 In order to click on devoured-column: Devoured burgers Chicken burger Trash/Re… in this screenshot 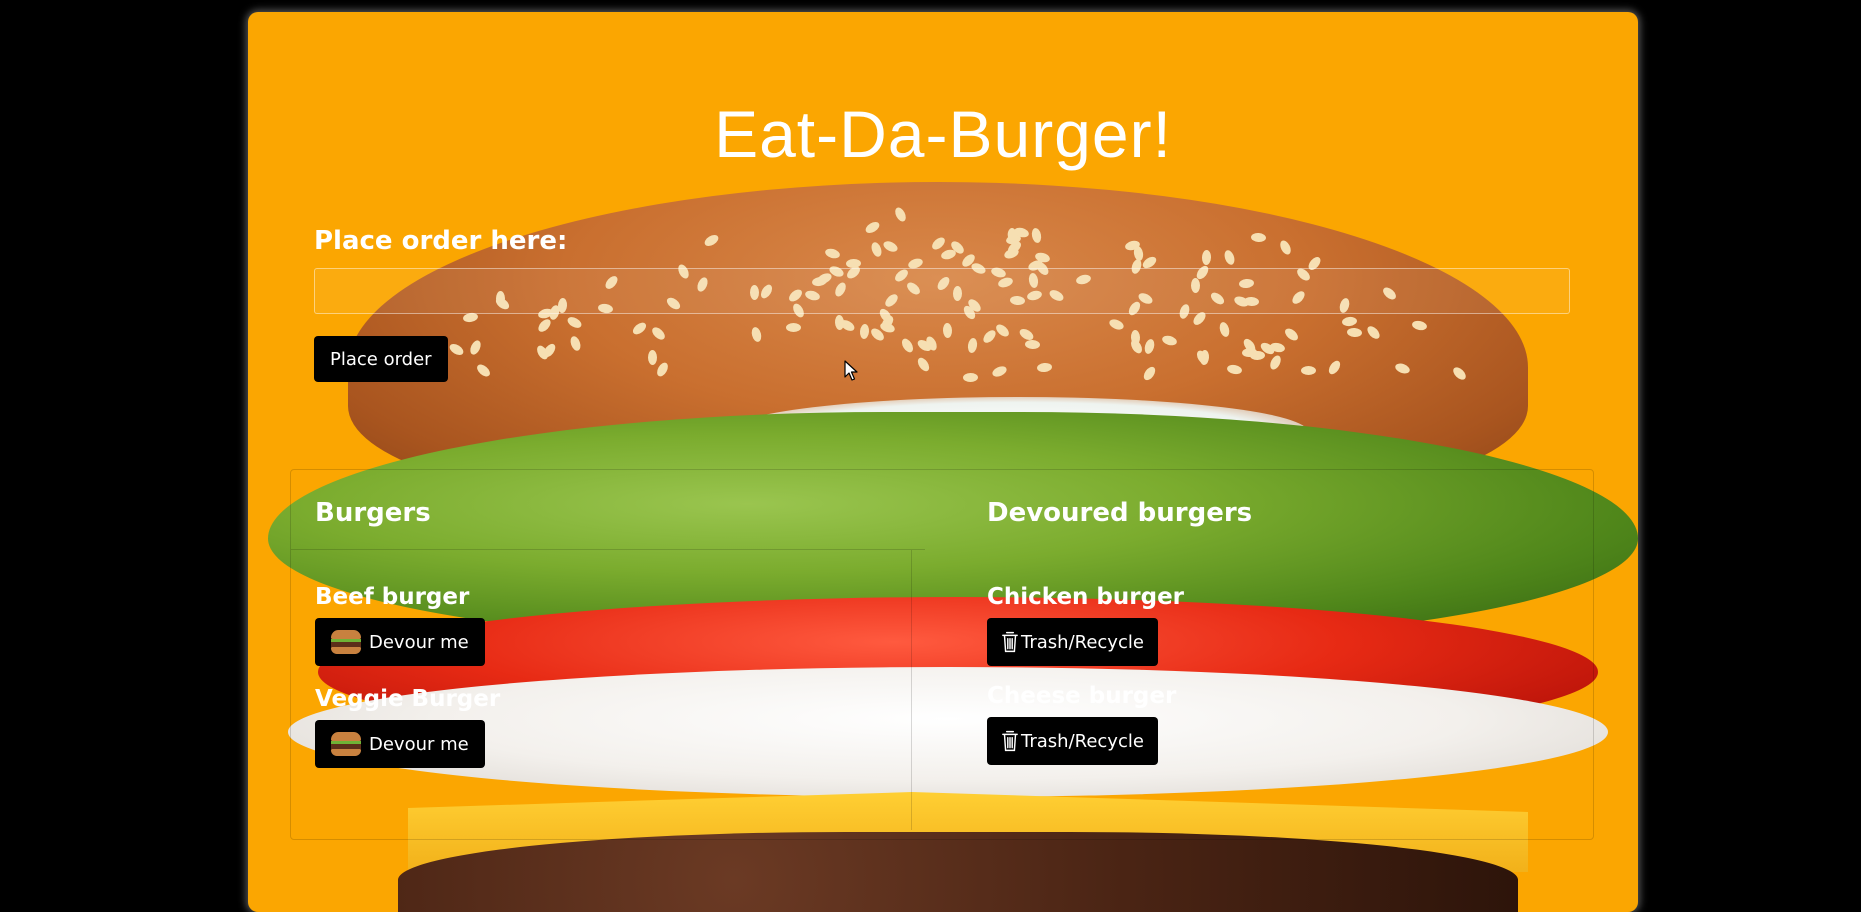, I will do `click(1247, 654)`.